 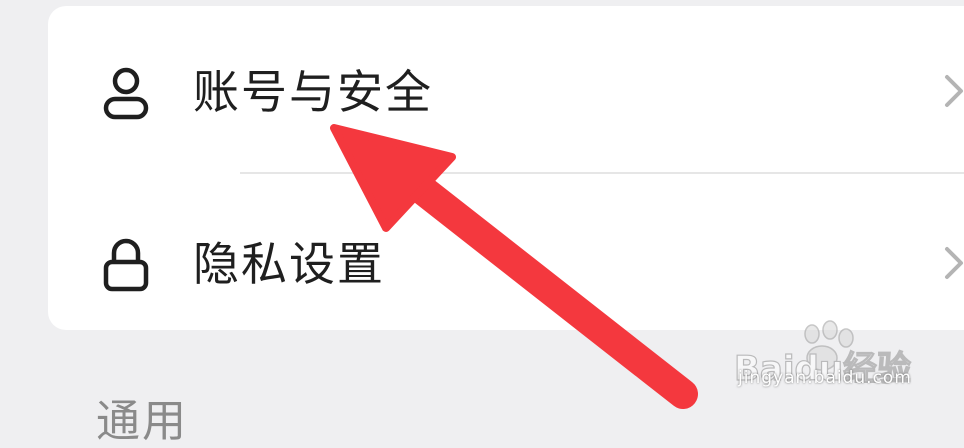 I want to click on row-divider, so click(x=602, y=173).